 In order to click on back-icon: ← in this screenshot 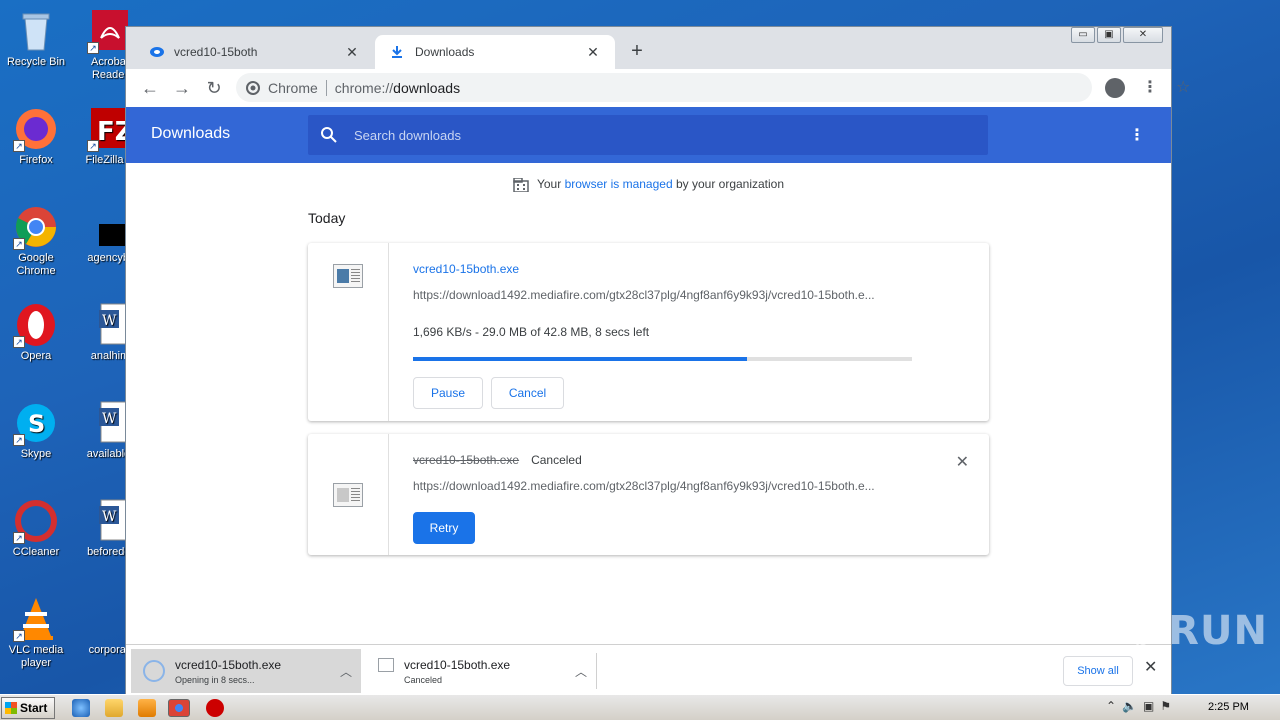, I will do `click(150, 88)`.